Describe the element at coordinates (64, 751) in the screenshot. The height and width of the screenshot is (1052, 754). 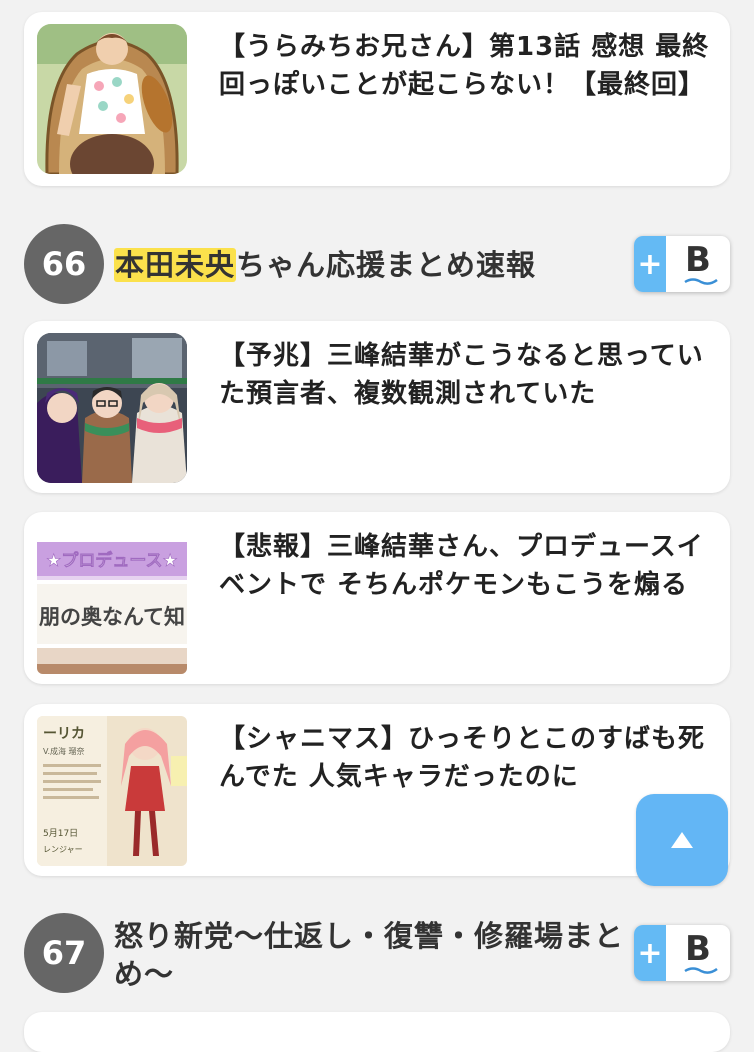
I see `card-cv-text: V.成海 瑠奈` at that location.